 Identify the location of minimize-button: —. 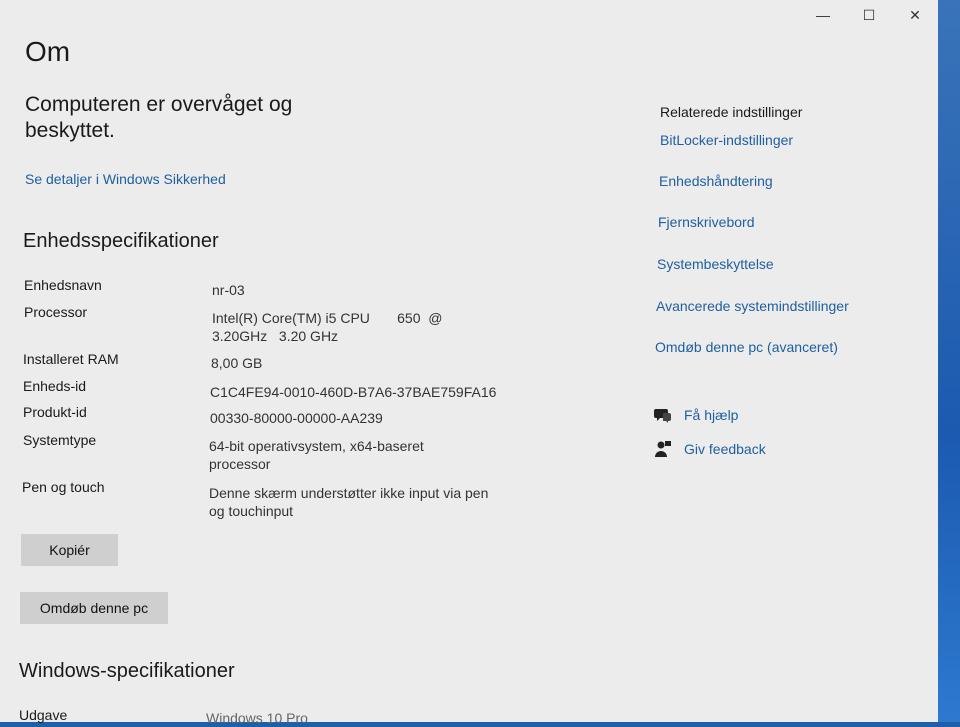
(823, 15).